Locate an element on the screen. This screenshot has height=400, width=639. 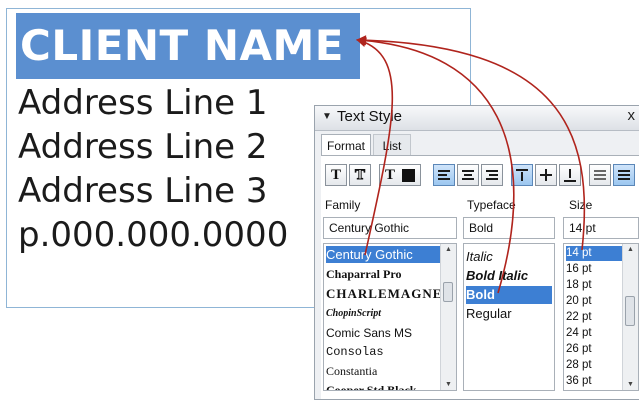
client-name-text: CLIENT NAME is located at coordinates (188, 46).